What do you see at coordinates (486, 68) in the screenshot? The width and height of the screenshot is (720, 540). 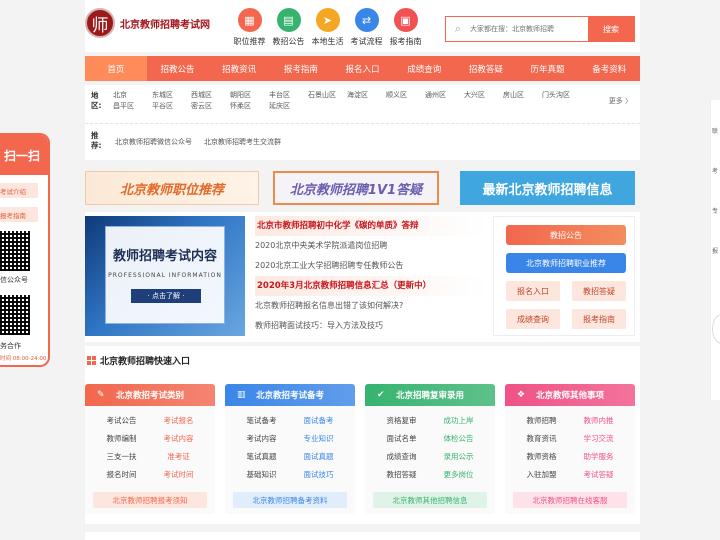 I see `nav-item-6: 招教答疑` at bounding box center [486, 68].